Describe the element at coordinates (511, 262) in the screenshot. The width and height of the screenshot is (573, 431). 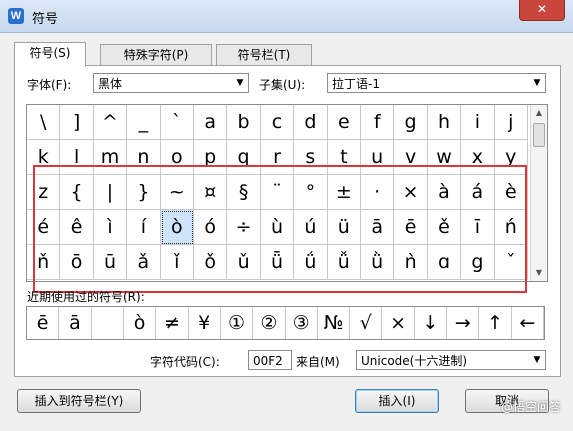
I see `symbol-cell: ˇ` at that location.